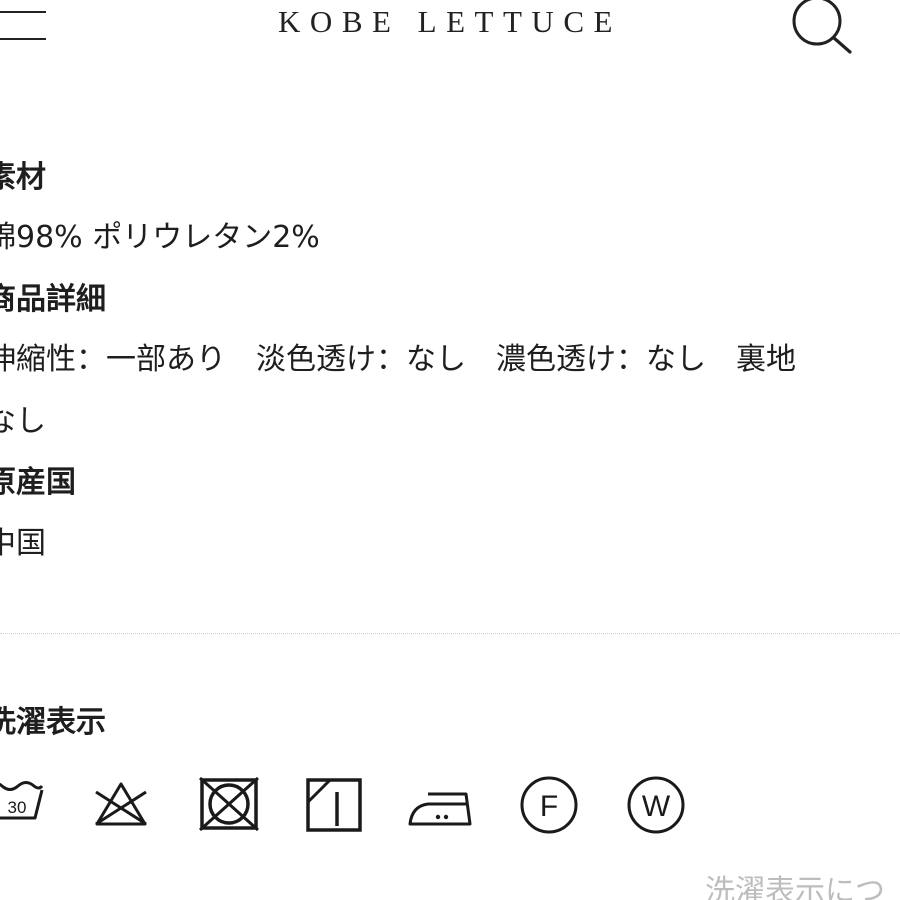  I want to click on dry-clean-letter: F, so click(549, 806).